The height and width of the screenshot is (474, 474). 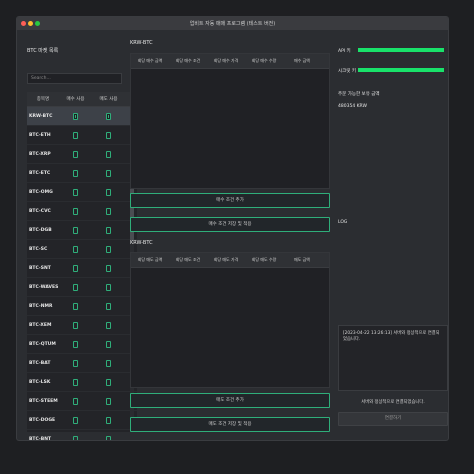 What do you see at coordinates (188, 60) in the screenshot?
I see `buy-header-cell: 회당 매수 조건` at bounding box center [188, 60].